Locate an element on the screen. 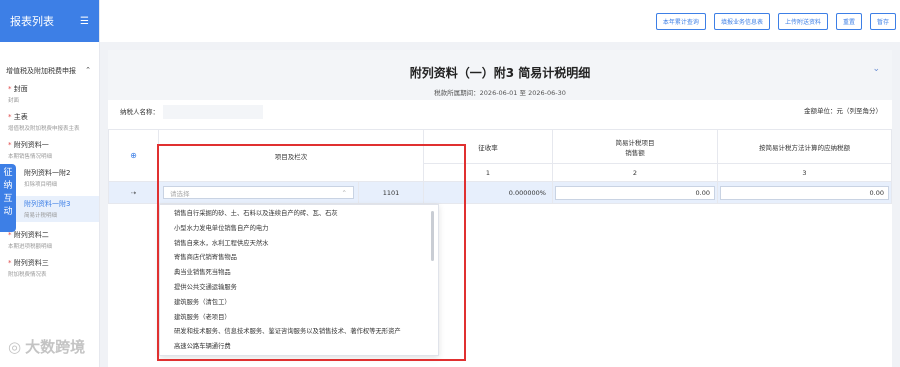 This screenshot has height=367, width=900. tax-cell: 0.00 is located at coordinates (804, 192).